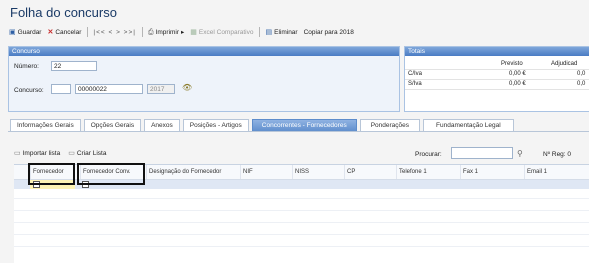 This screenshot has height=263, width=589. Describe the element at coordinates (41, 153) in the screenshot. I see `import-list-label: Importar lista` at that location.